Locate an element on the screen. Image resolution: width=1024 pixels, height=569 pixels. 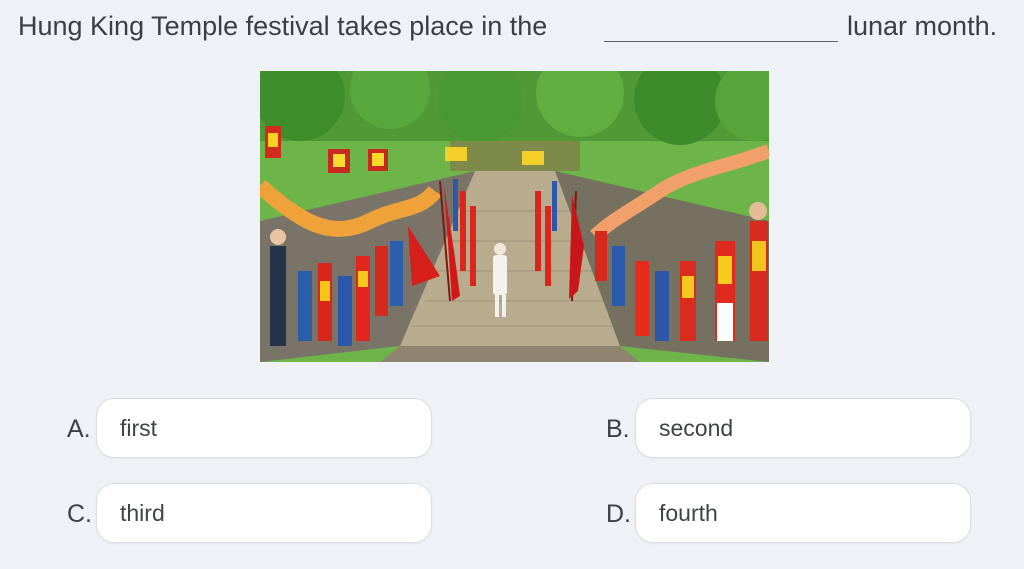
option-d-text: fourth is located at coordinates (688, 513).